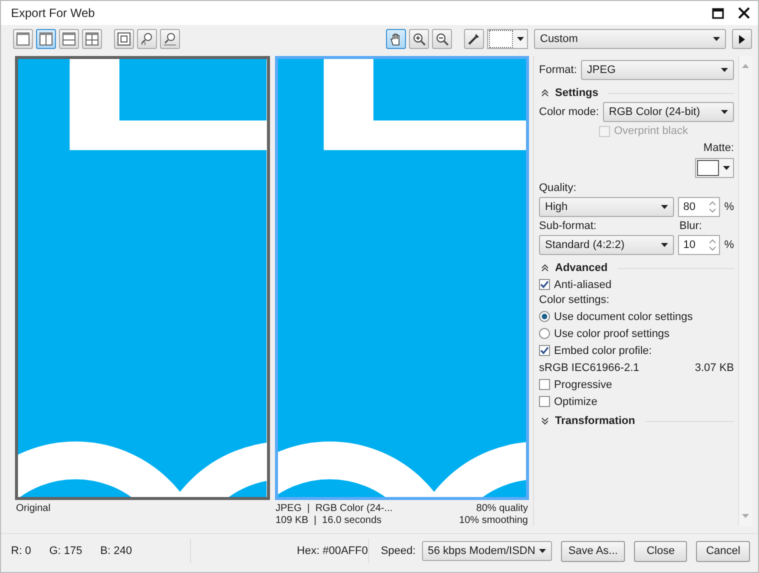 The width and height of the screenshot is (759, 573). Describe the element at coordinates (714, 368) in the screenshot. I see `profile-size: 3.07 KB` at that location.